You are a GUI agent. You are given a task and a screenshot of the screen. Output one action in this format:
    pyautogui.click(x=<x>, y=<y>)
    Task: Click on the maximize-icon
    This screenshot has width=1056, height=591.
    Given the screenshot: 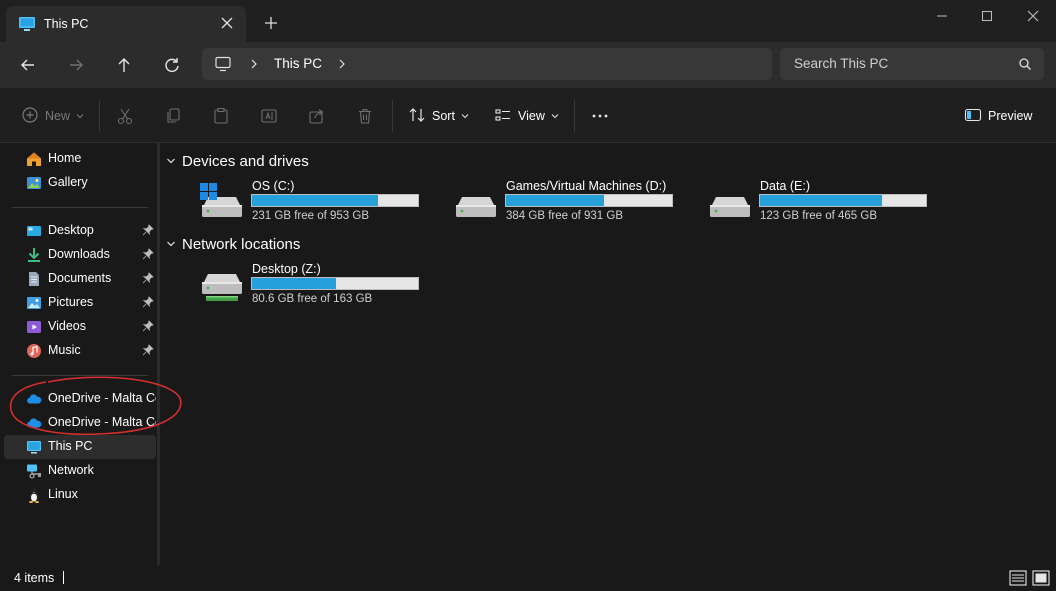 What is the action you would take?
    pyautogui.click(x=987, y=16)
    